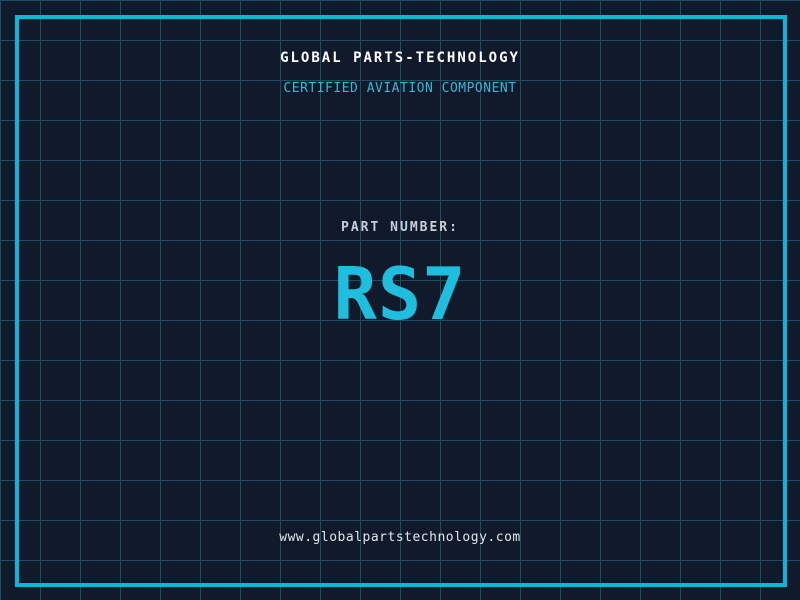 Image resolution: width=800 pixels, height=600 pixels. What do you see at coordinates (400, 58) in the screenshot?
I see `company-title: GLOBAL PARTS-TECHNOLOGY` at bounding box center [400, 58].